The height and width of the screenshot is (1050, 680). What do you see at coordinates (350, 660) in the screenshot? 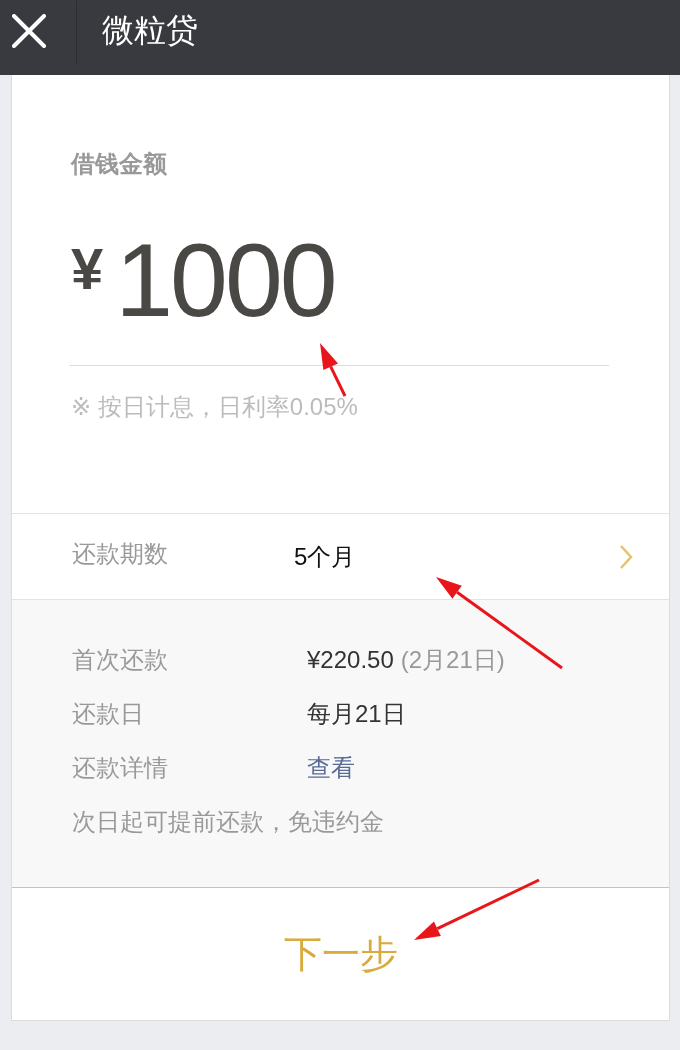
I see `detail-value: ¥220.50` at bounding box center [350, 660].